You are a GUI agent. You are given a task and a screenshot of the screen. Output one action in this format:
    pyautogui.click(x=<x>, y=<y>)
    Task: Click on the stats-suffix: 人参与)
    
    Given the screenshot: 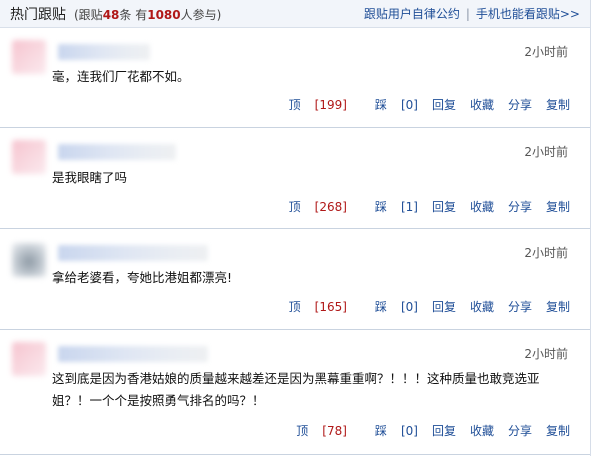 What is the action you would take?
    pyautogui.click(x=201, y=14)
    